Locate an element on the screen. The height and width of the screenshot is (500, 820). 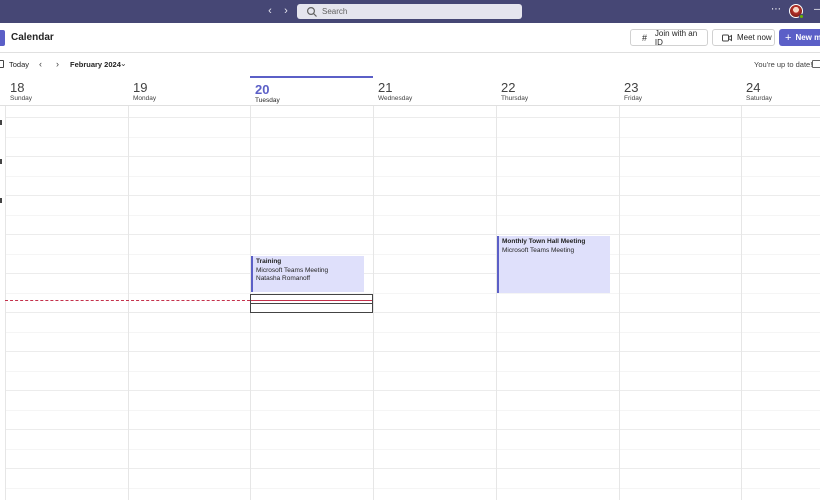
day-number: 24 is located at coordinates (753, 87).